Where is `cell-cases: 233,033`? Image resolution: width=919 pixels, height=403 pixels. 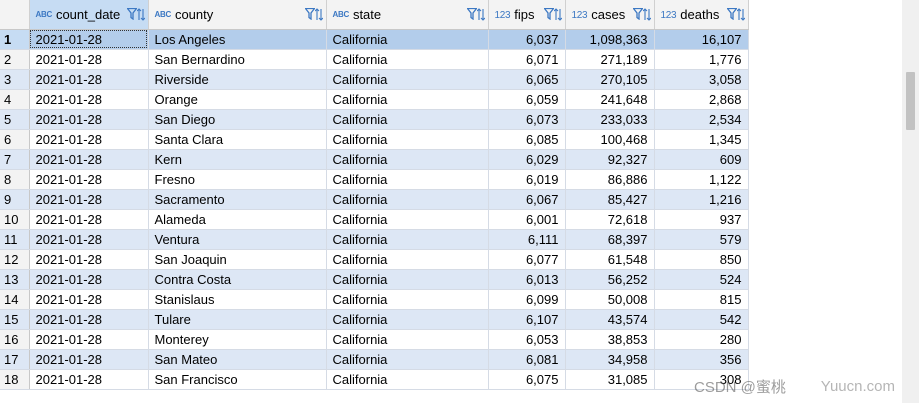
cell-cases: 233,033 is located at coordinates (610, 119).